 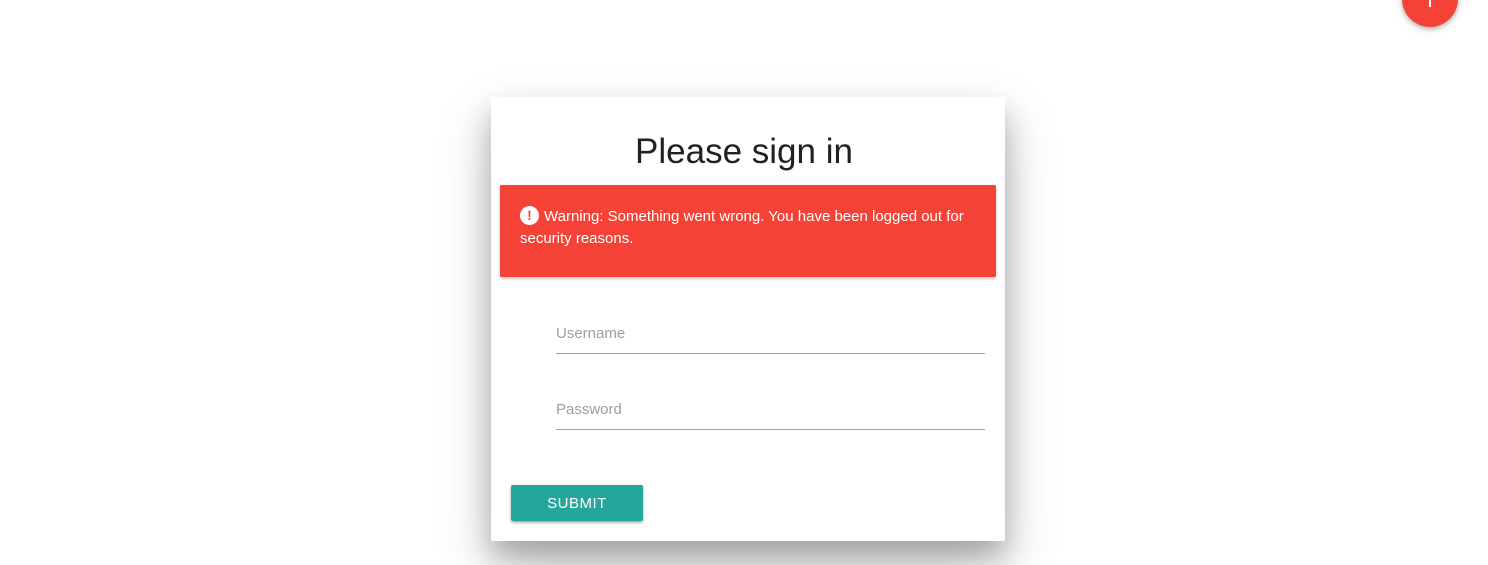 I want to click on submit-button: SUBMIT, so click(x=577, y=503).